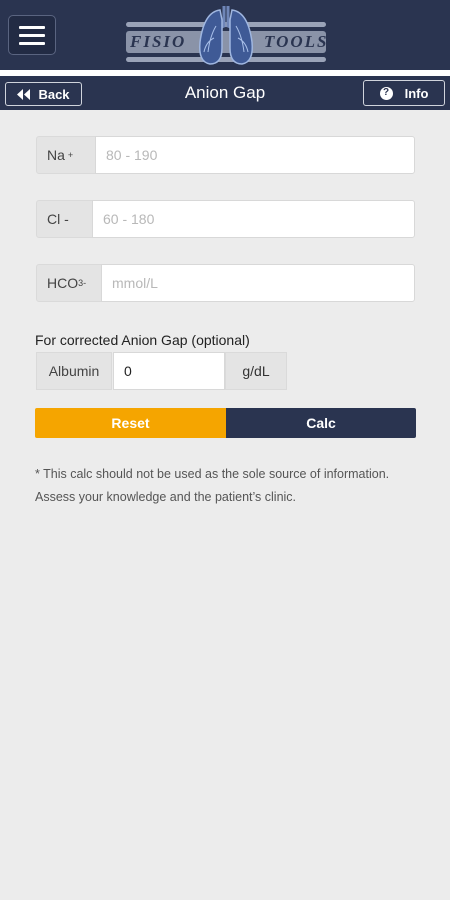  I want to click on info-button: ? Info, so click(404, 93).